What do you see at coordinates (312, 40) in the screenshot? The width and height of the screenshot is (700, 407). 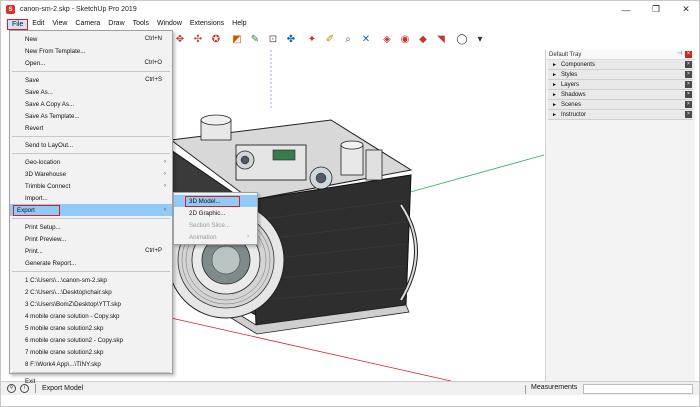 I see `position-camera-icon: ✦` at bounding box center [312, 40].